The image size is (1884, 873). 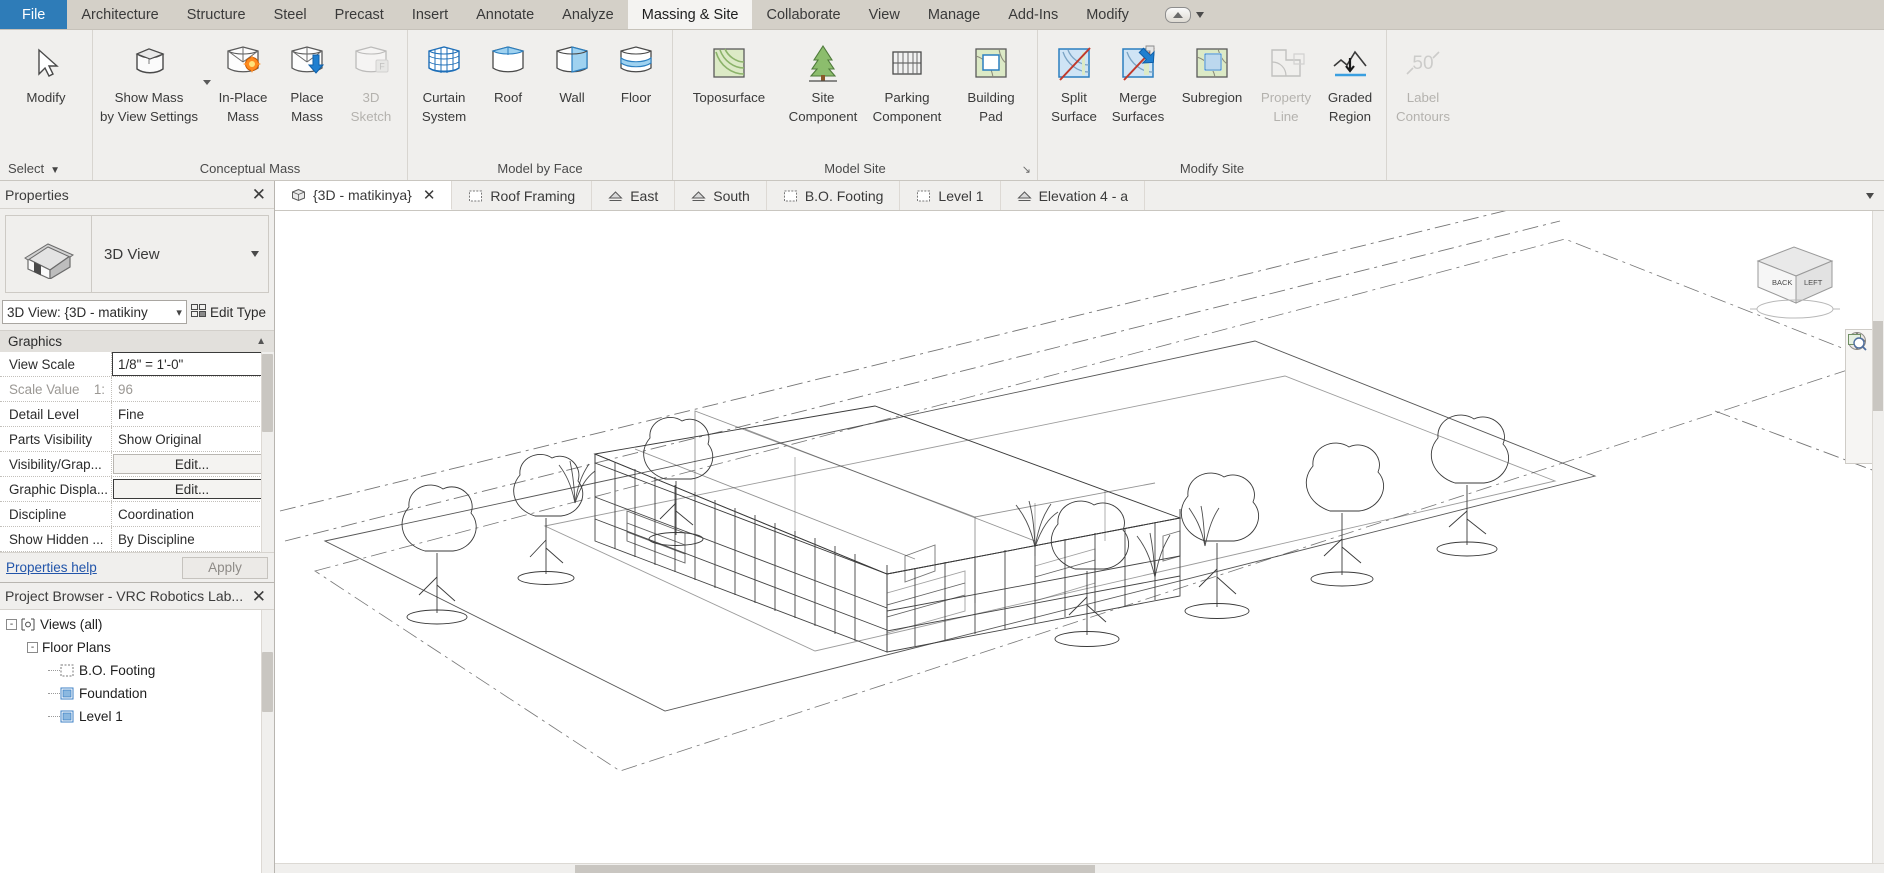 I want to click on property-value: 96, so click(x=193, y=389).